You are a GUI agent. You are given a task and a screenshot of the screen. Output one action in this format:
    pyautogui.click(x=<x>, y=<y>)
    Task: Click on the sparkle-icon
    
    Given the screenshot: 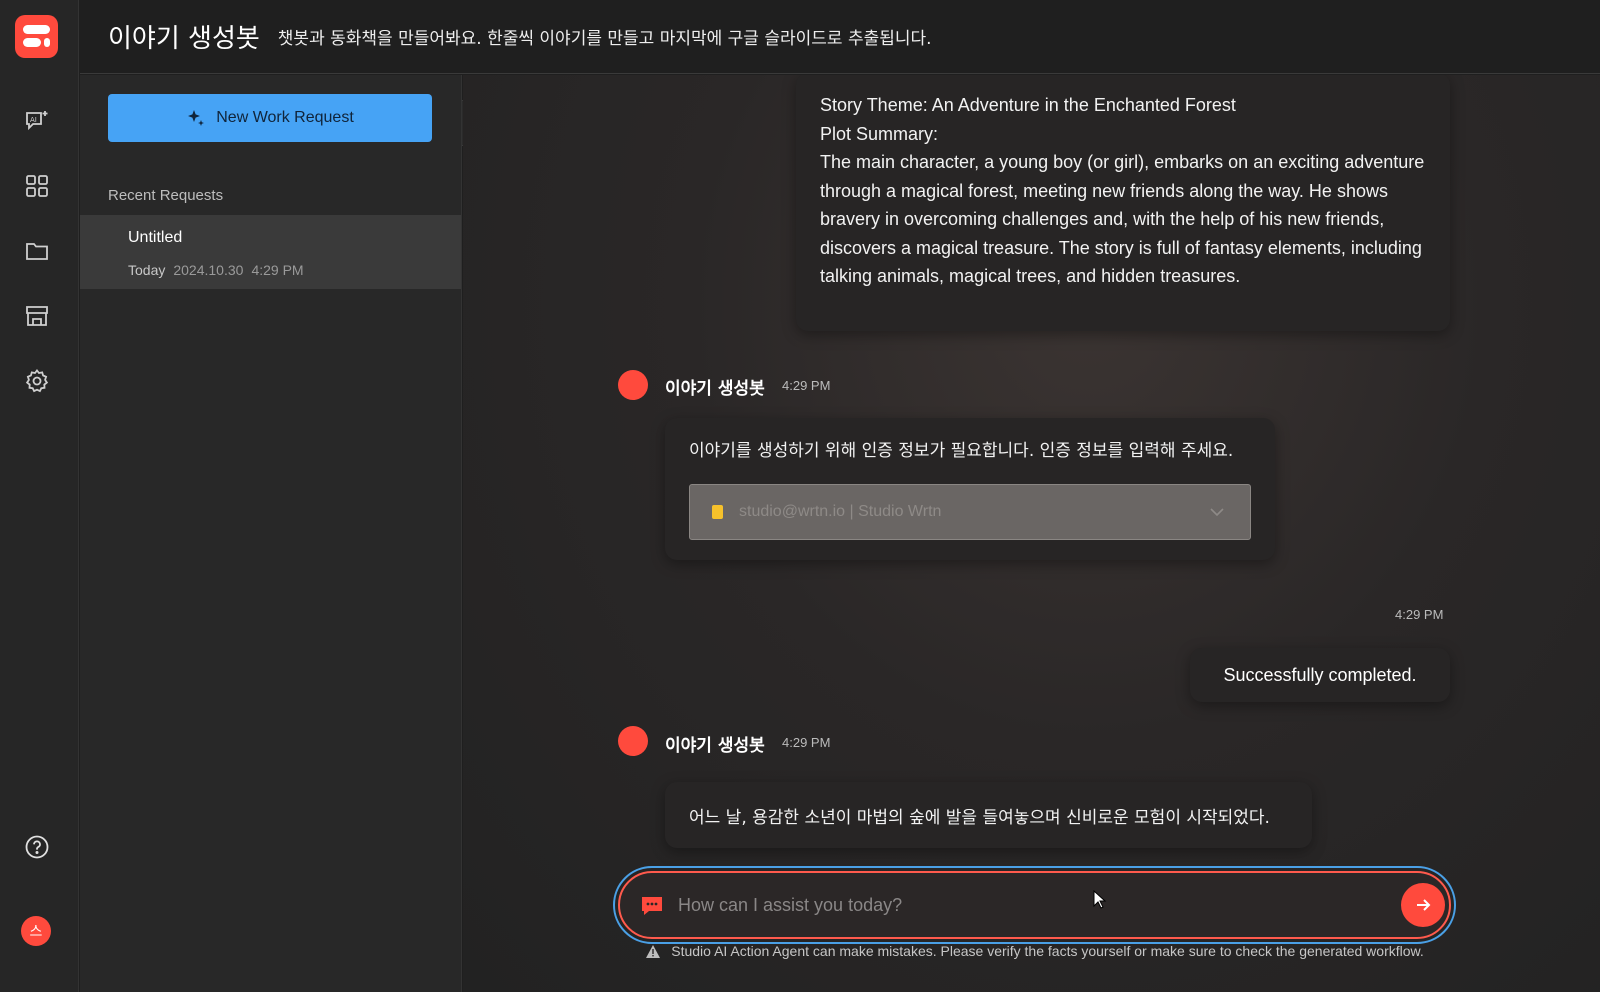 What is the action you would take?
    pyautogui.click(x=196, y=118)
    